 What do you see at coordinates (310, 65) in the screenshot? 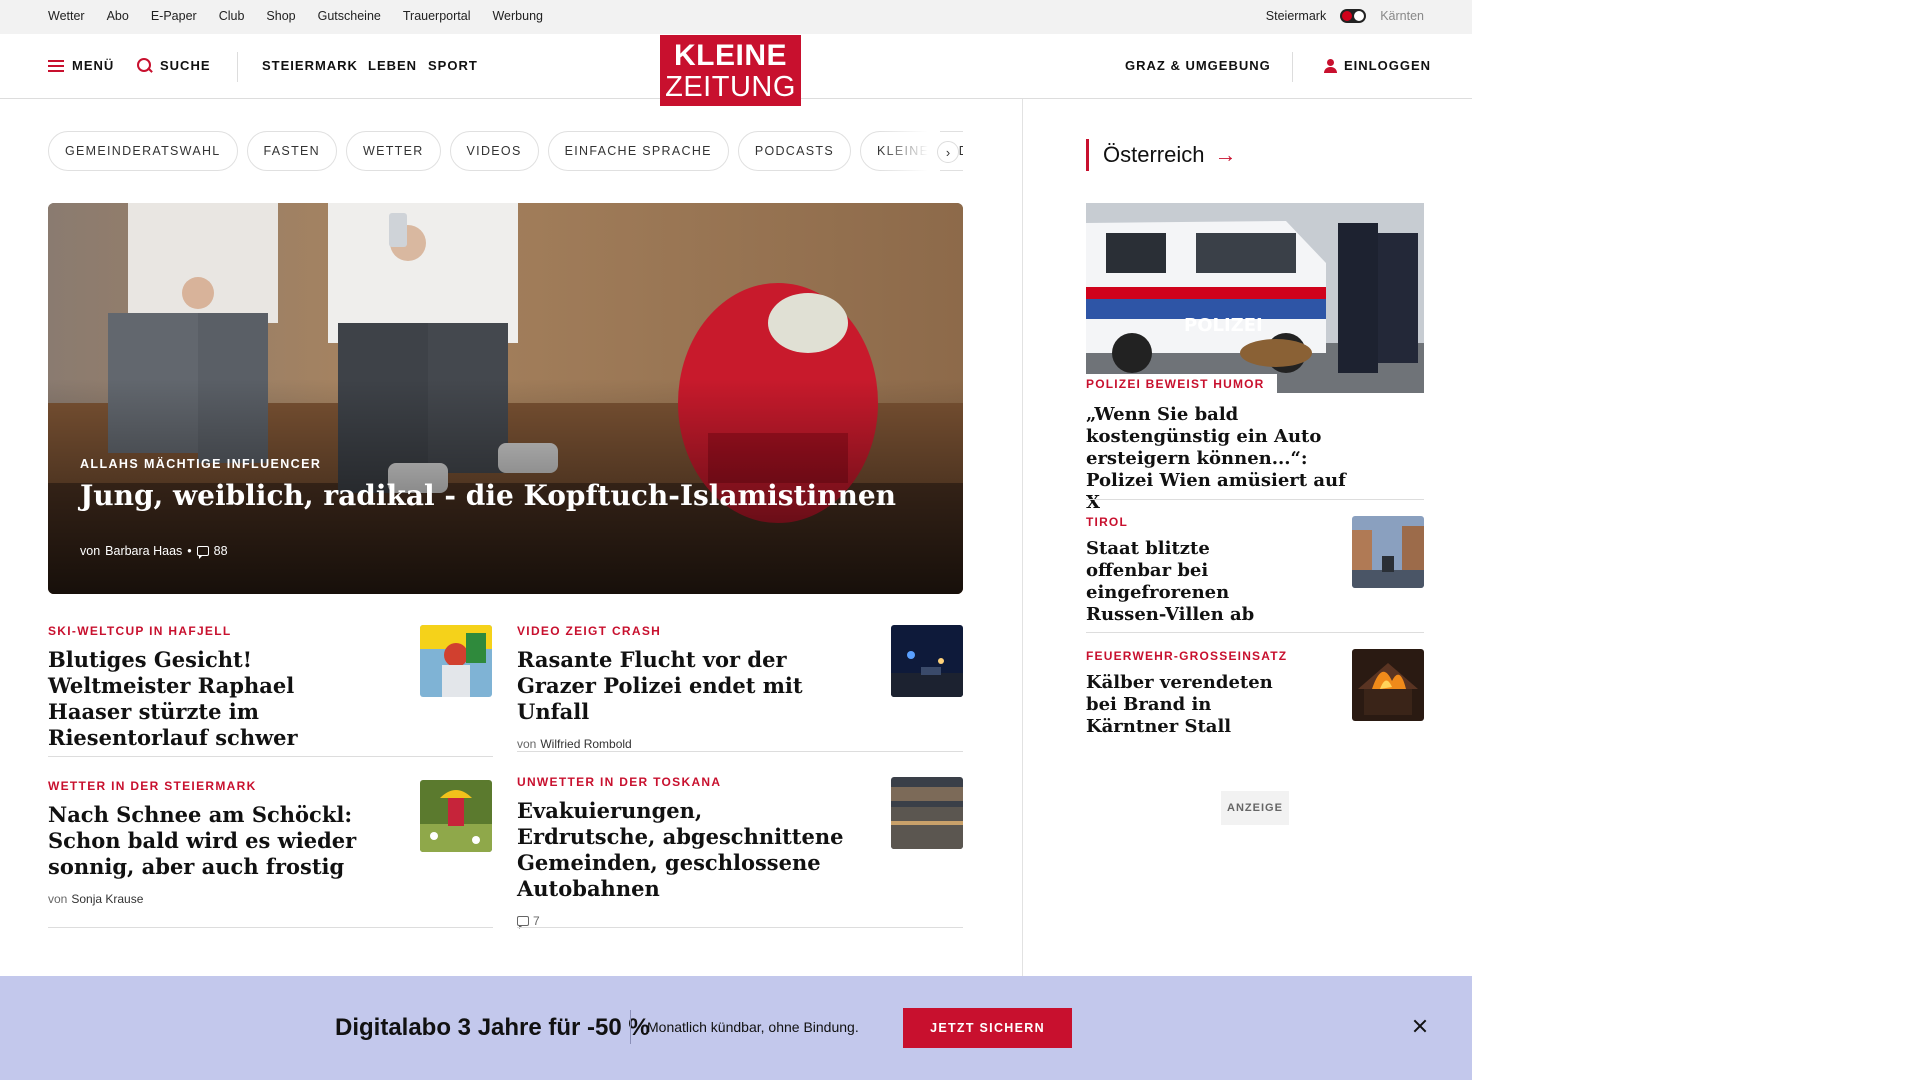
I see `nav-link-steiermark: STEIERMARK` at bounding box center [310, 65].